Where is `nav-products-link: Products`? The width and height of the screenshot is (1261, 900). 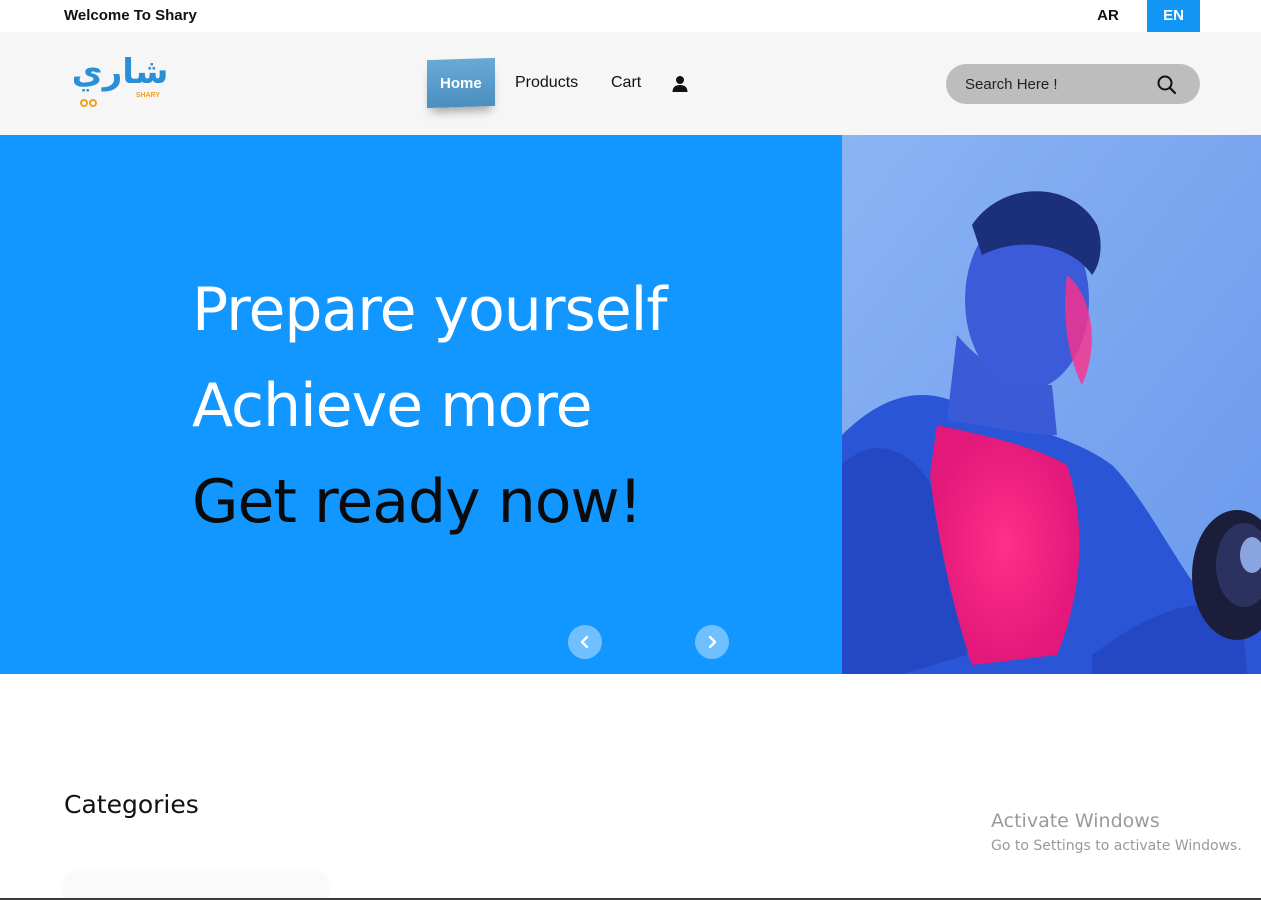 nav-products-link: Products is located at coordinates (546, 83).